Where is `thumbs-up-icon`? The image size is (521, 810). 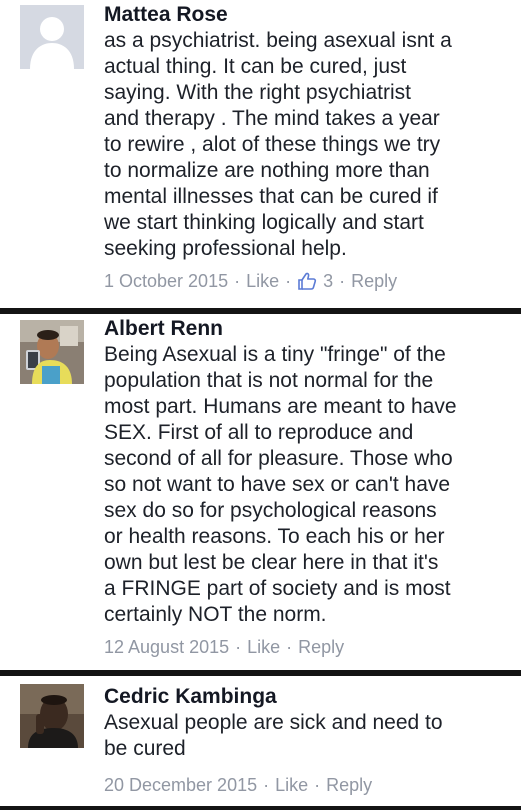
thumbs-up-icon is located at coordinates (307, 281).